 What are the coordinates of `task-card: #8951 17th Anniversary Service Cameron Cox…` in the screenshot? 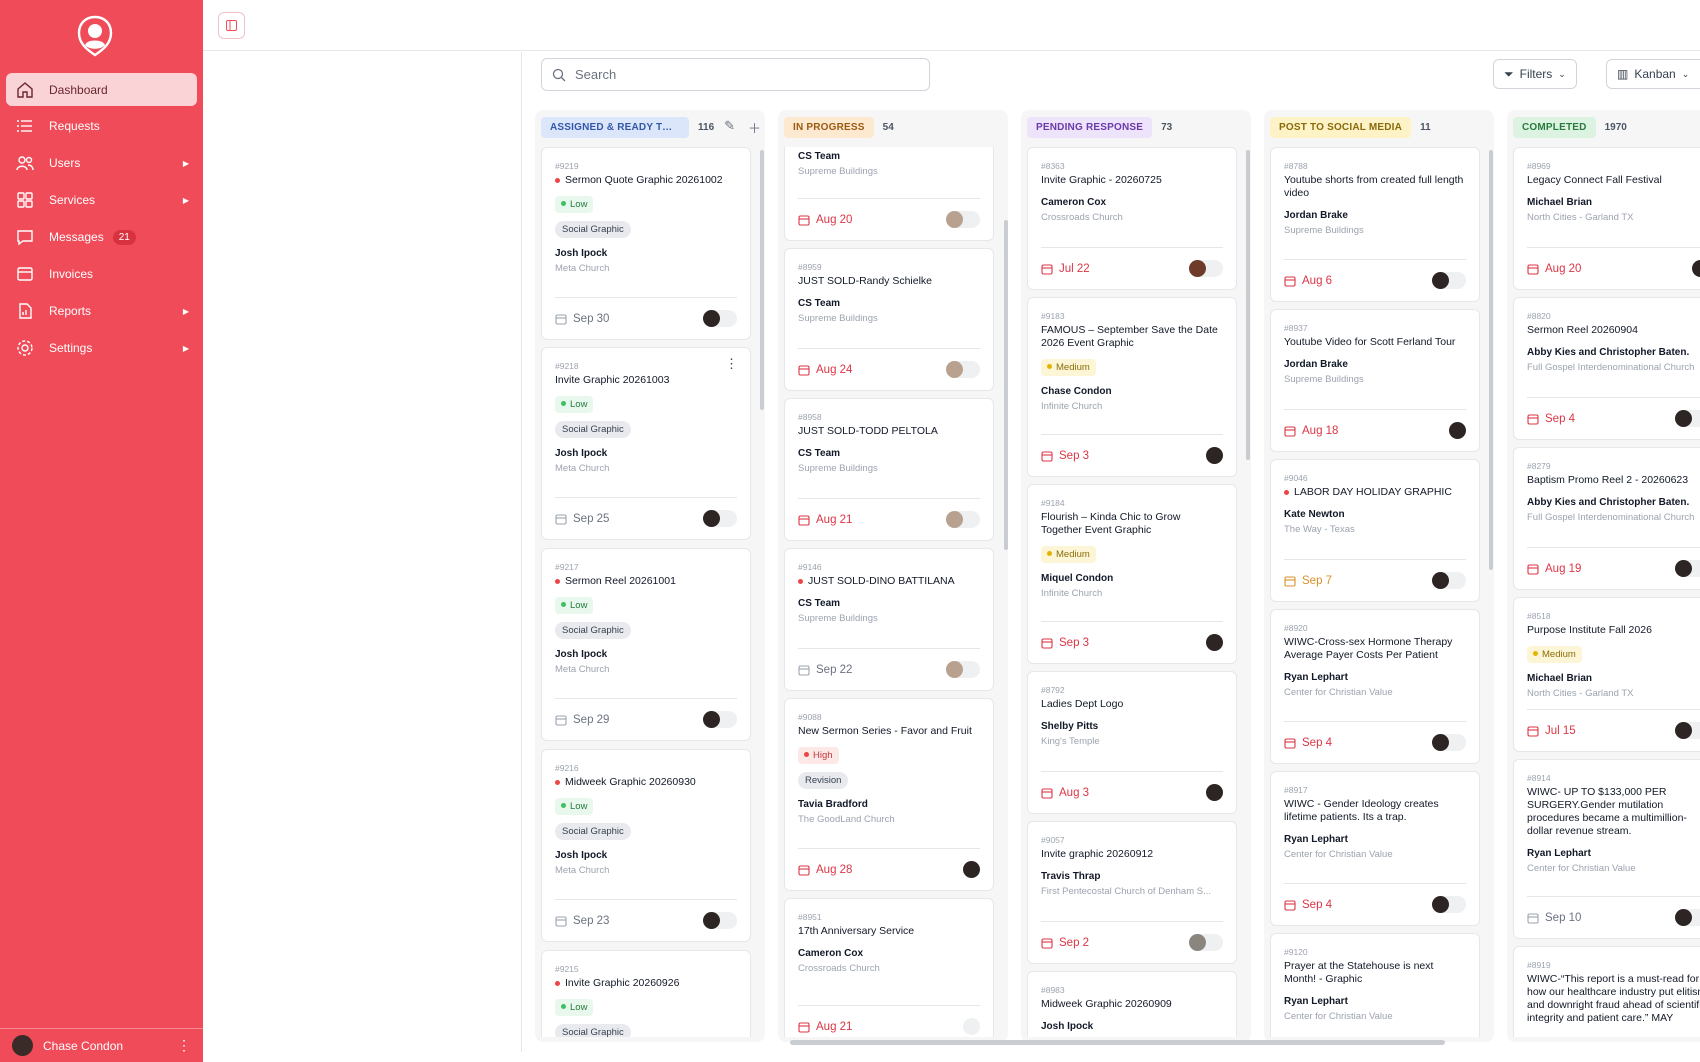 It's located at (889, 967).